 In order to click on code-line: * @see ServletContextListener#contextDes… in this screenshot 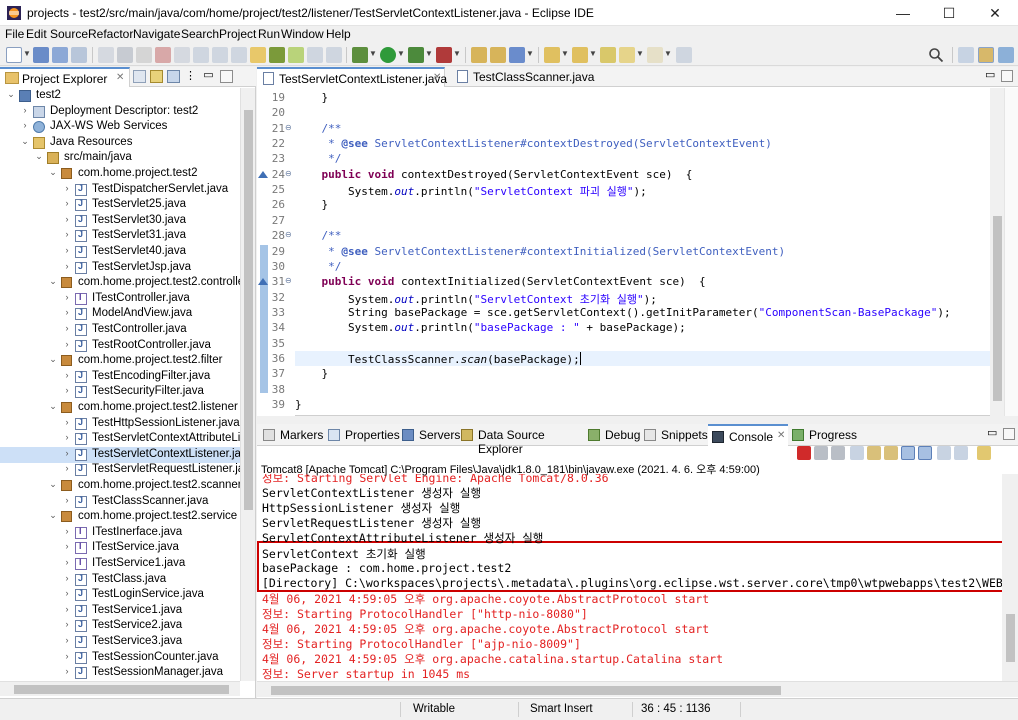, I will do `click(533, 143)`.